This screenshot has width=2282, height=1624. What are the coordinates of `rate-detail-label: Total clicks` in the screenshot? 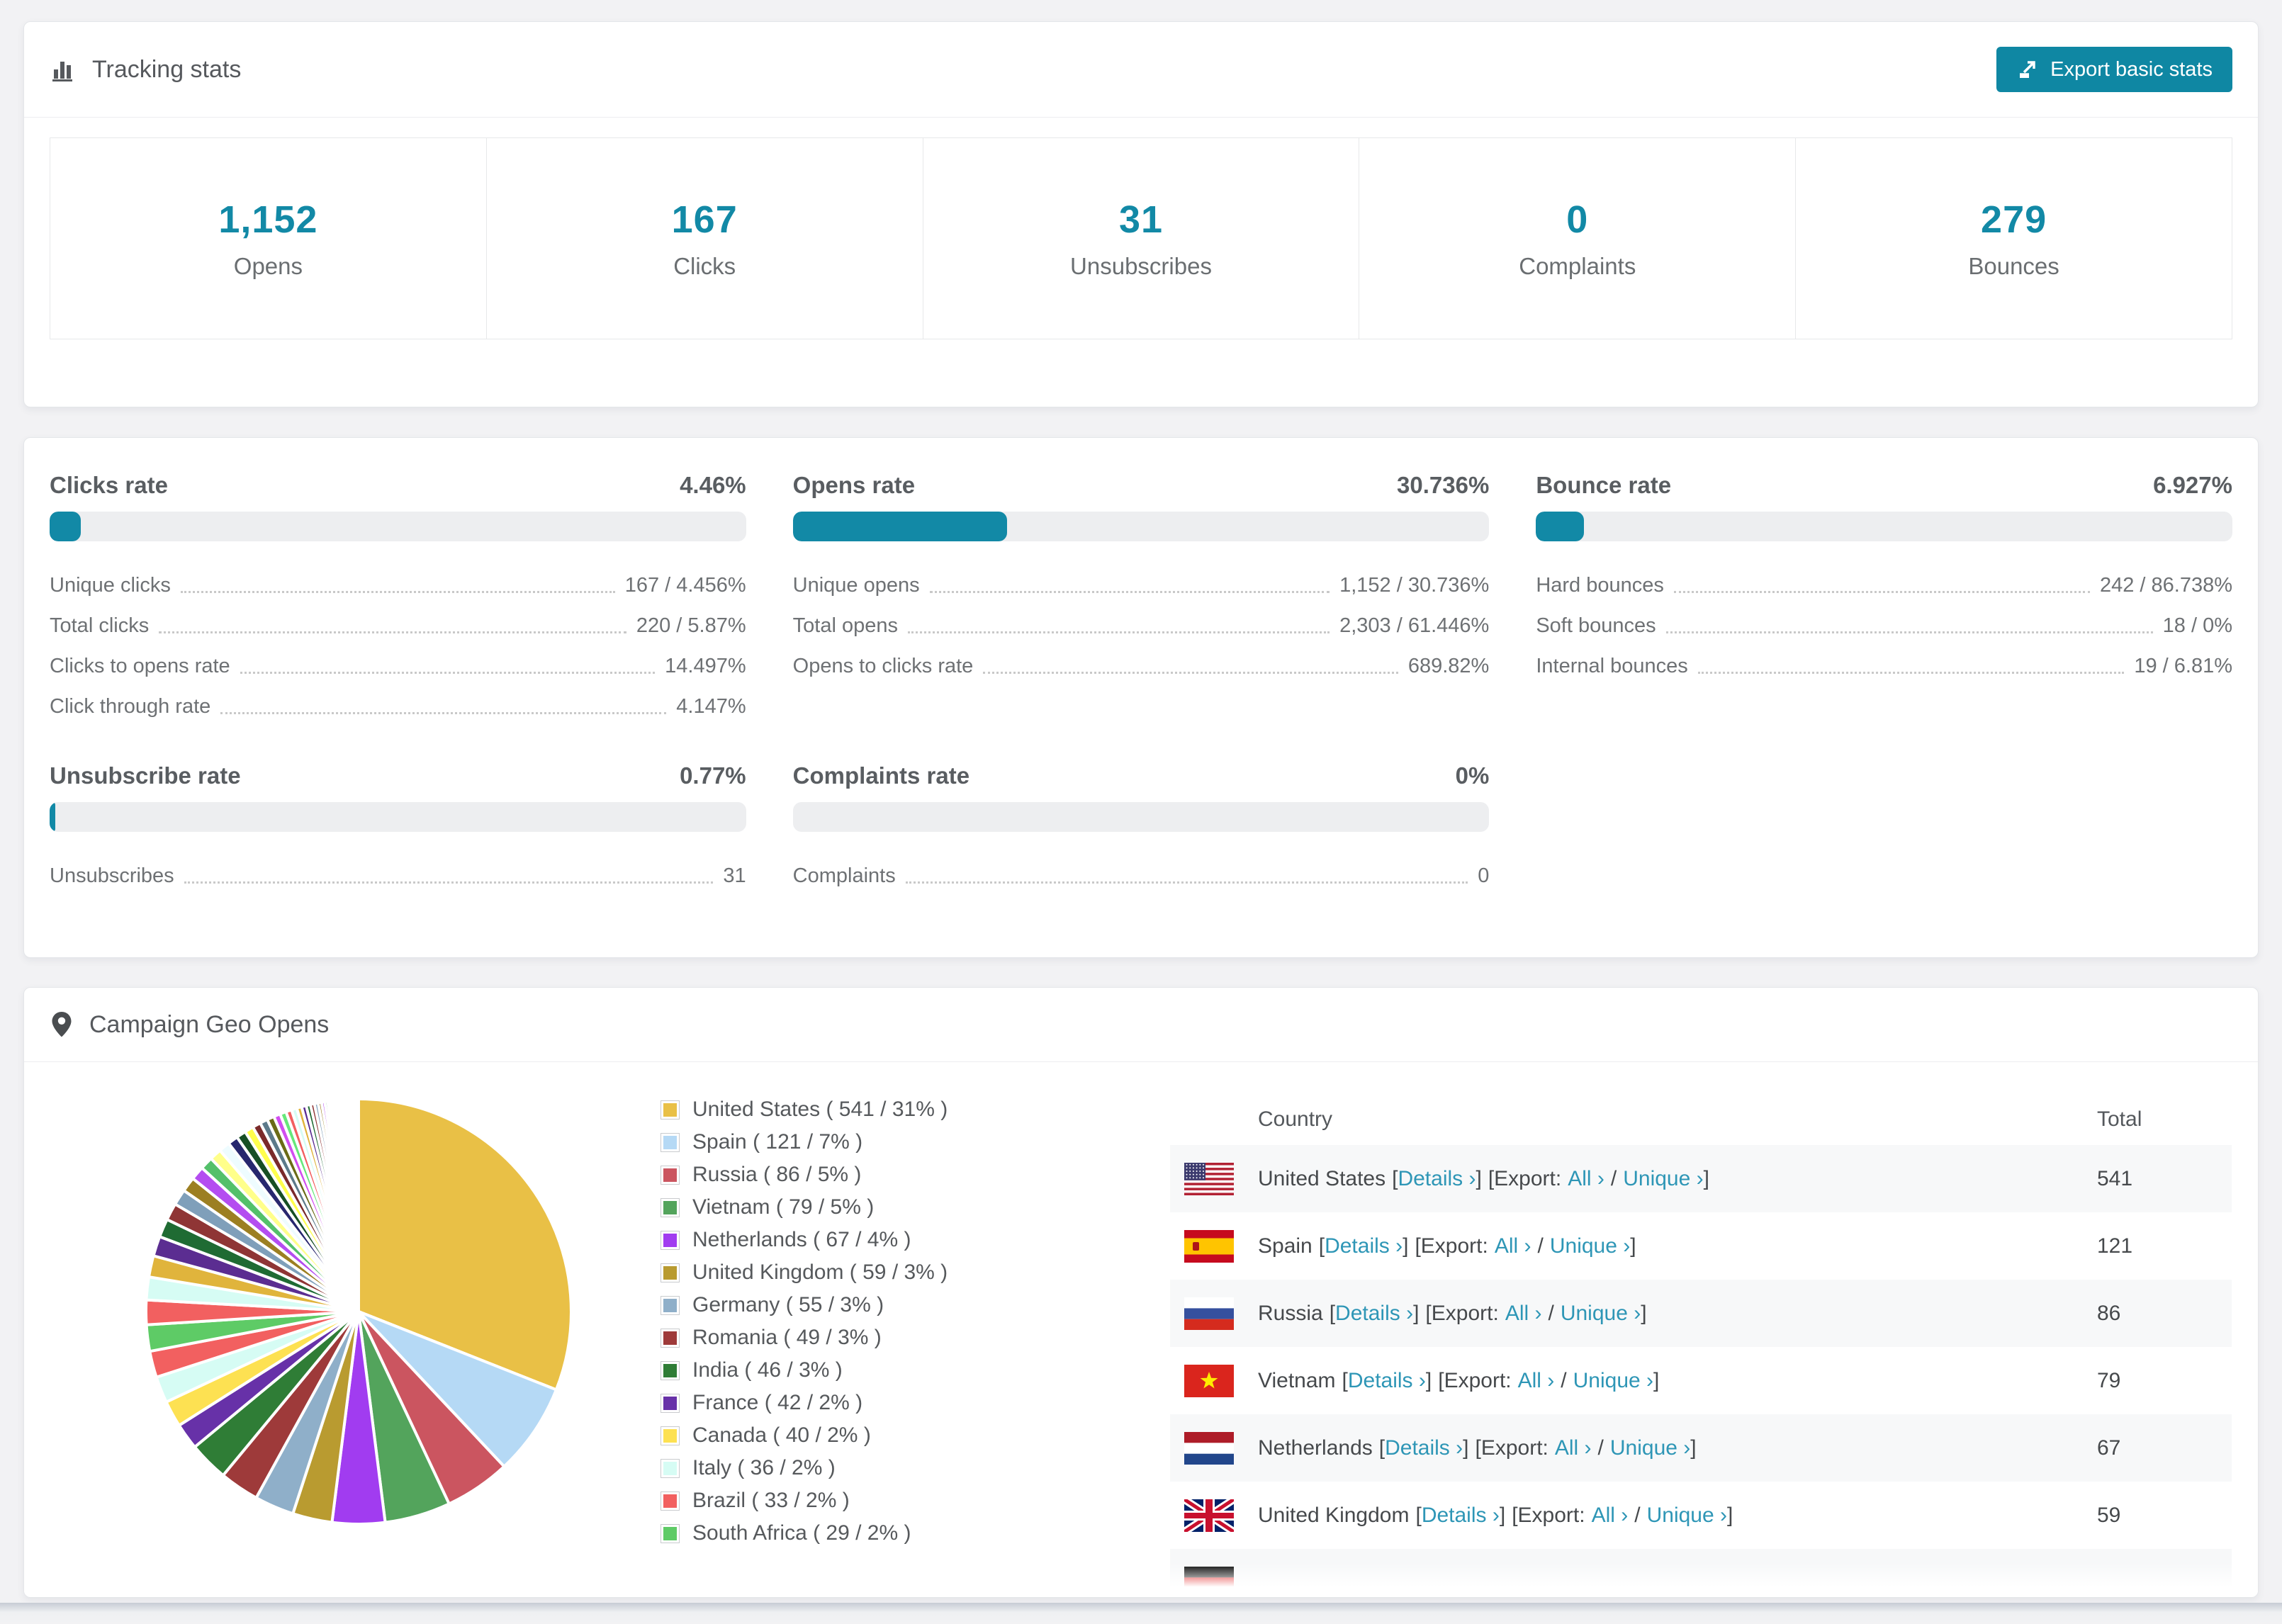 It's located at (100, 626).